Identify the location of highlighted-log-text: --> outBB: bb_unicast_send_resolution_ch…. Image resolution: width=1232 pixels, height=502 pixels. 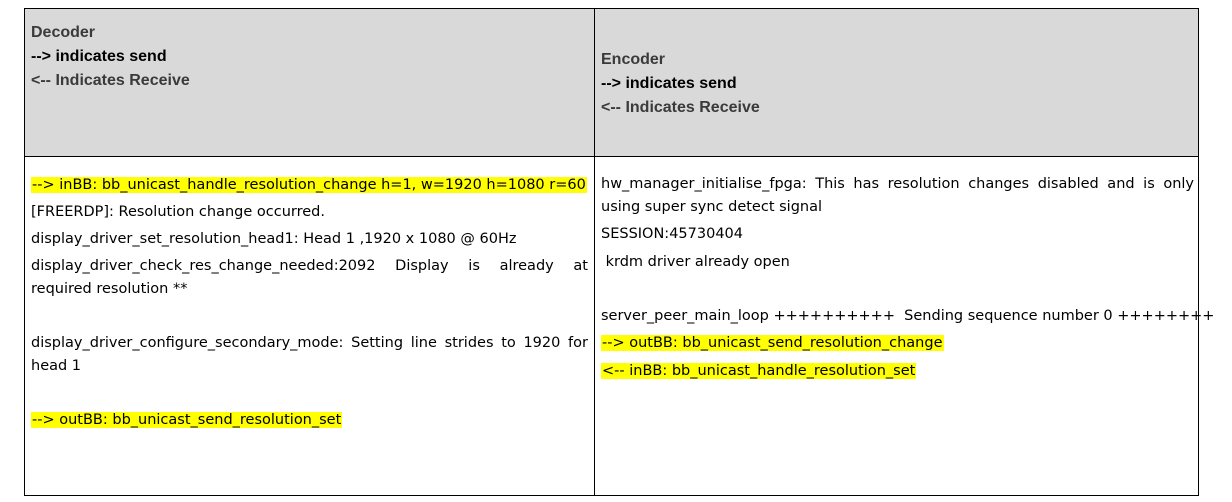
(772, 343).